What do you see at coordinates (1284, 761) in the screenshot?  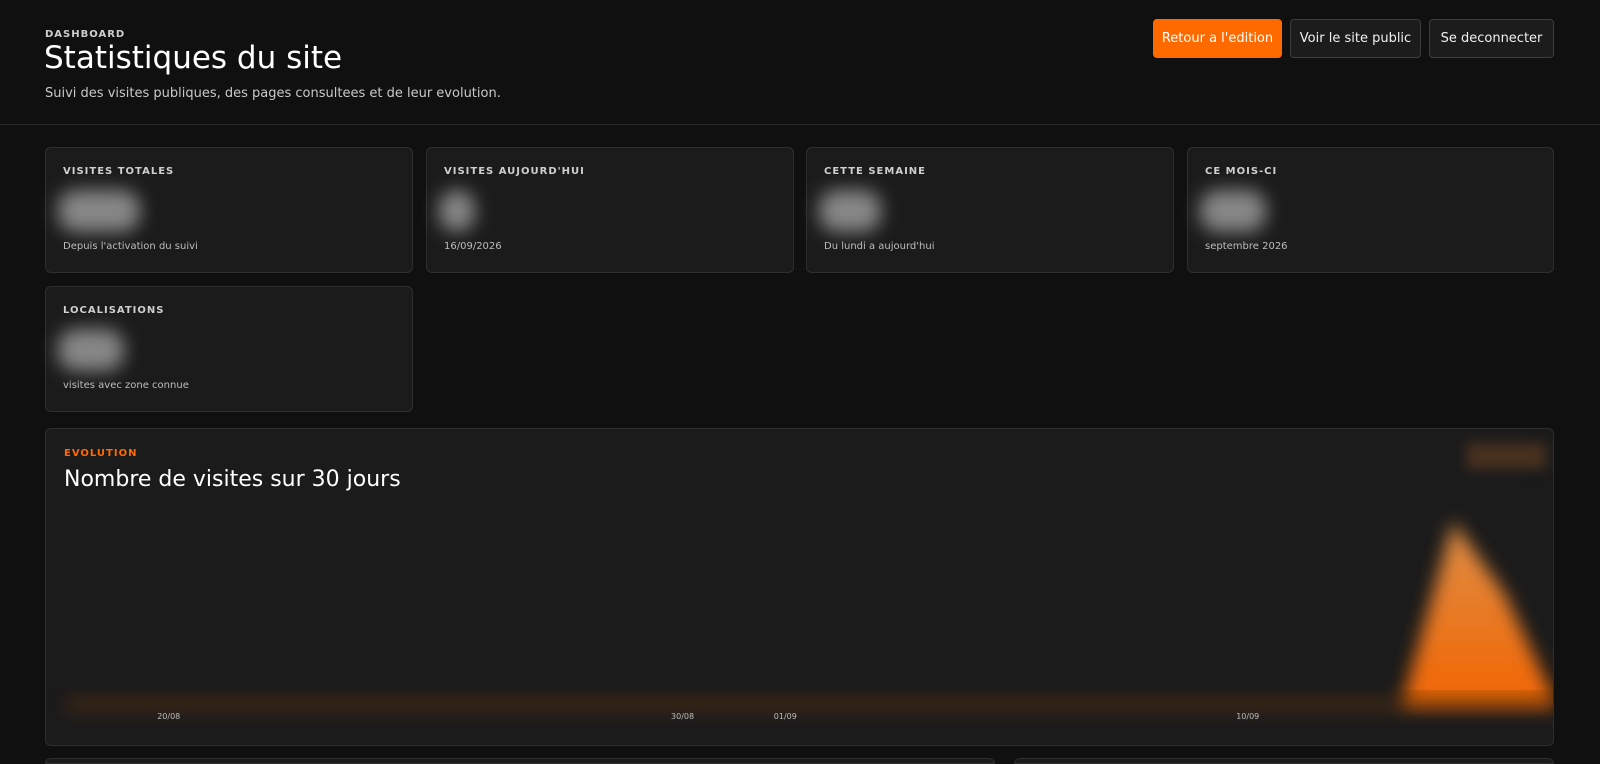 I see `bottom-card-right` at bounding box center [1284, 761].